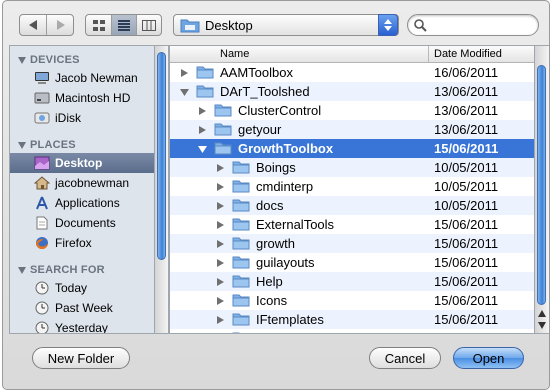 The height and width of the screenshot is (392, 551). Describe the element at coordinates (81, 358) in the screenshot. I see `new-folder-button: New Folder` at that location.